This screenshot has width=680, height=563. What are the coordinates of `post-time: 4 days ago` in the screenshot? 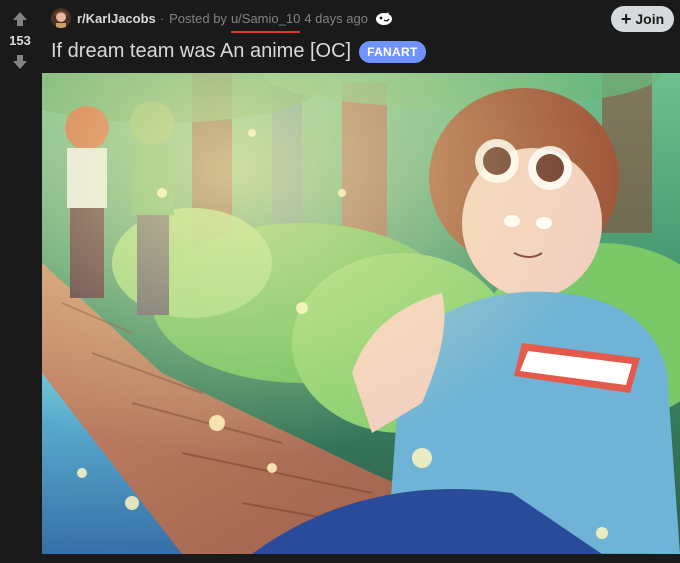 It's located at (336, 18).